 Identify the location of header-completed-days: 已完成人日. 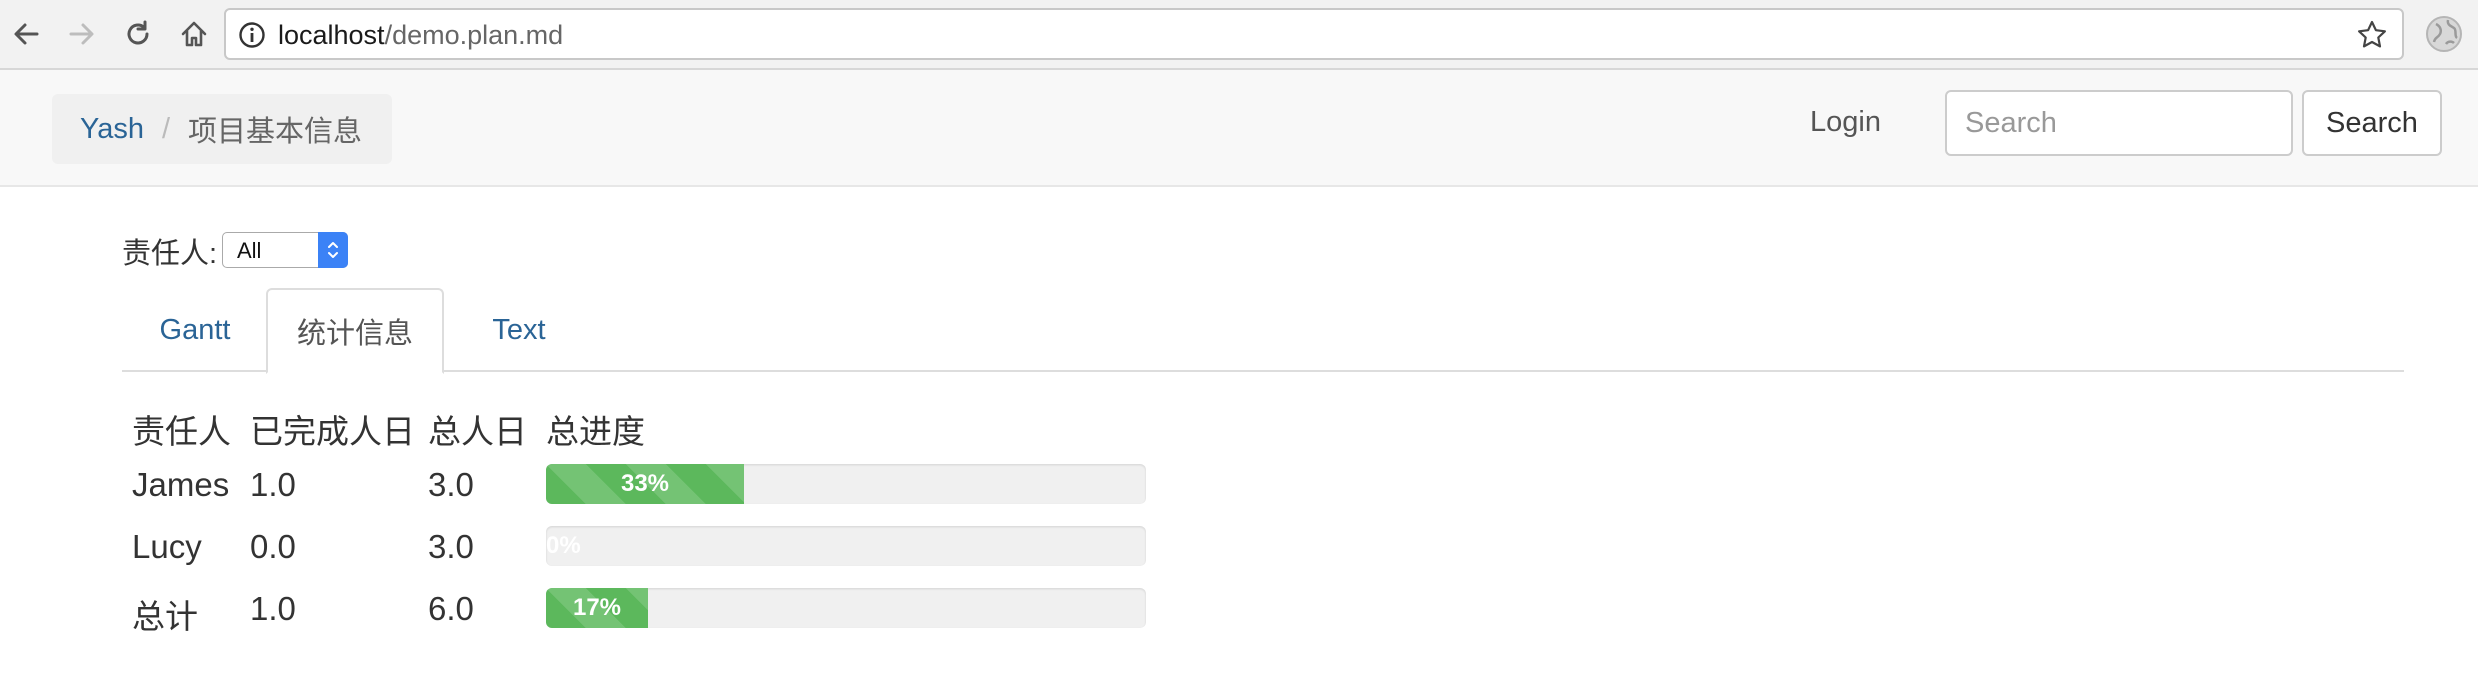
(332, 431).